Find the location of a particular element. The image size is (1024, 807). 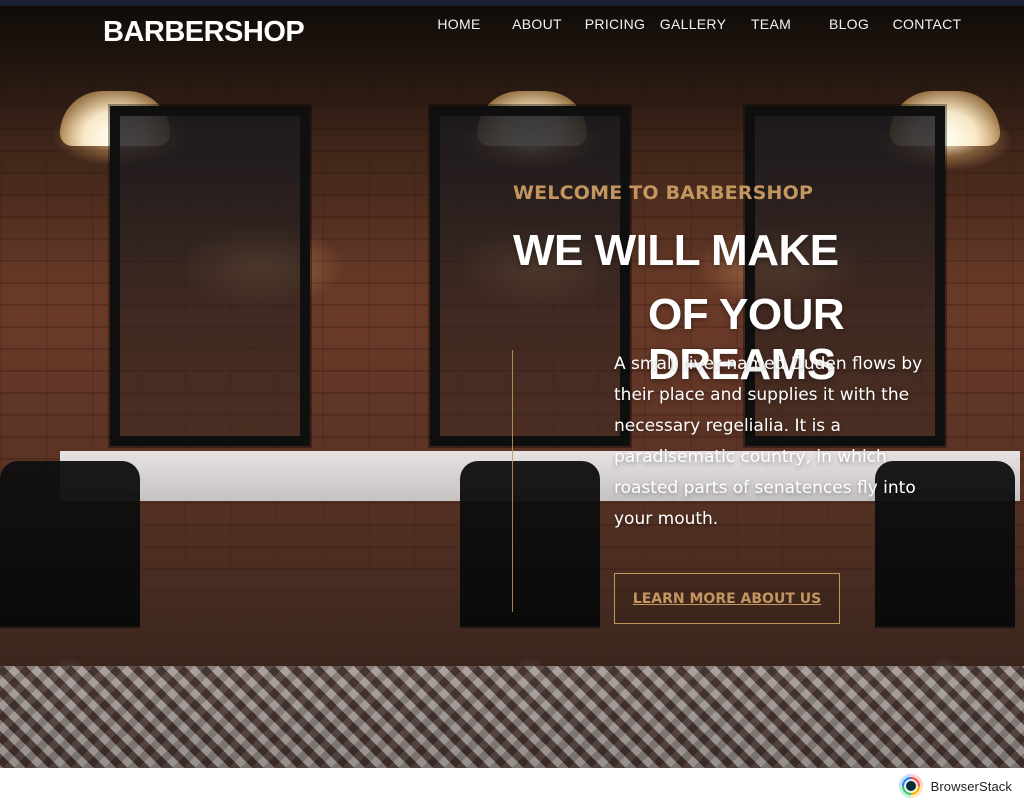

browserstack-icon is located at coordinates (910, 786).